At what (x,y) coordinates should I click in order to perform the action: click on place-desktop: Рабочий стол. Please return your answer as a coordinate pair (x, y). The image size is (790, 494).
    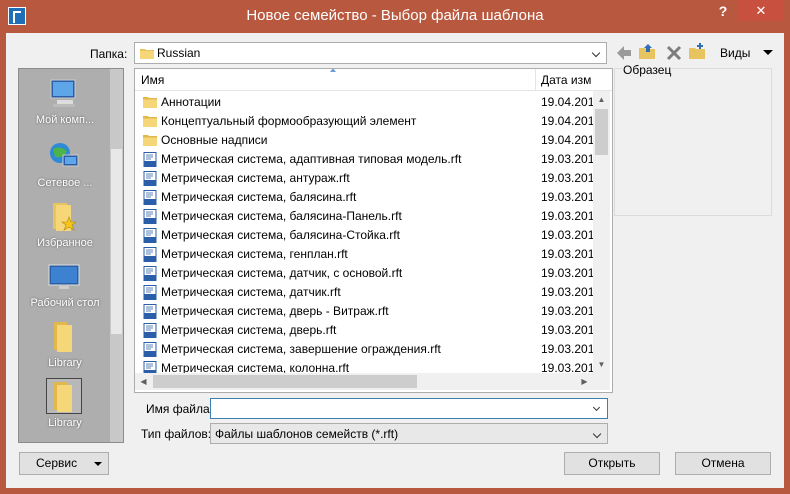
    Looking at the image, I should click on (65, 285).